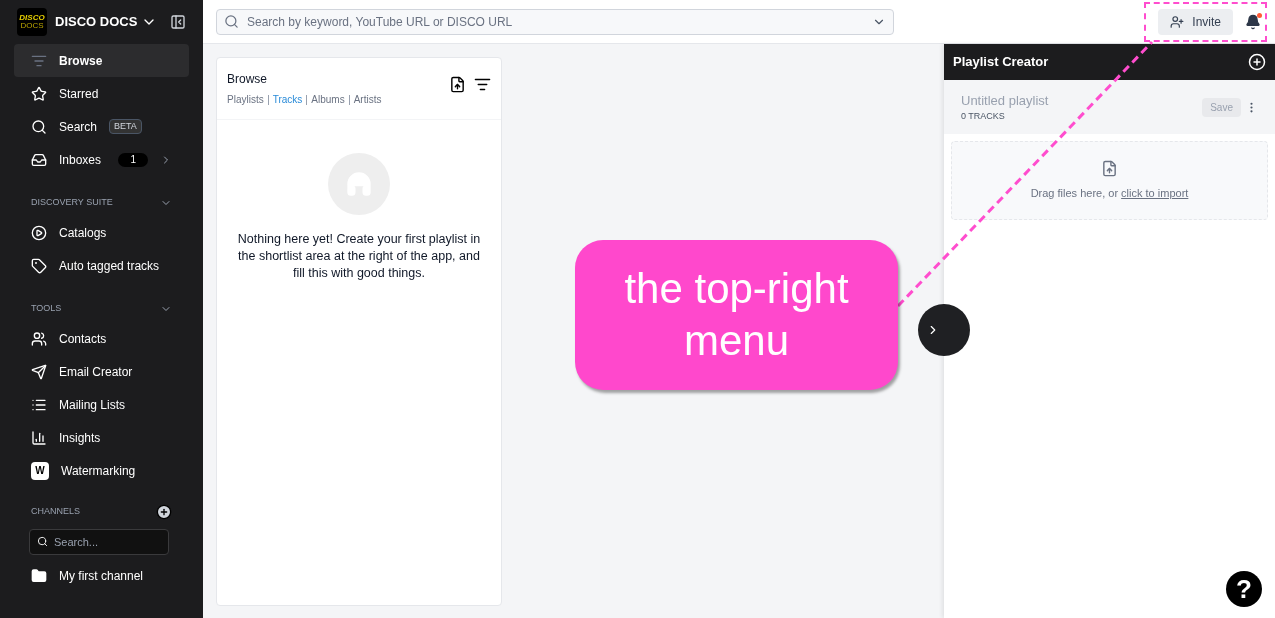  What do you see at coordinates (247, 79) in the screenshot?
I see `card-title: Browse` at bounding box center [247, 79].